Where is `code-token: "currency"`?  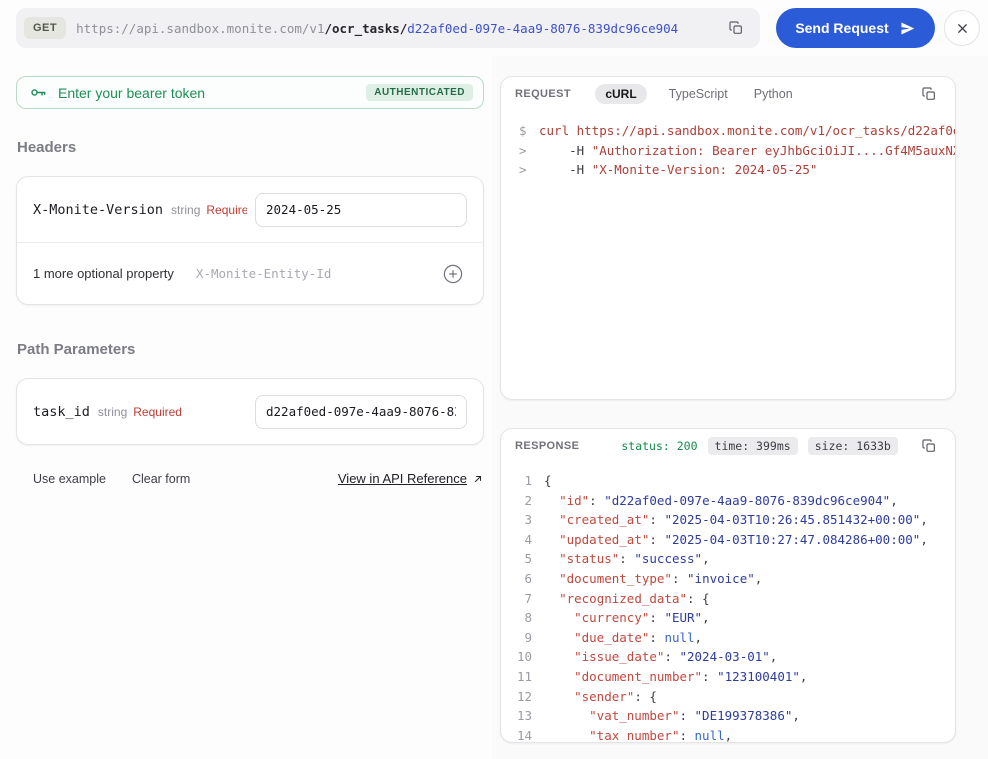
code-token: "currency" is located at coordinates (612, 618).